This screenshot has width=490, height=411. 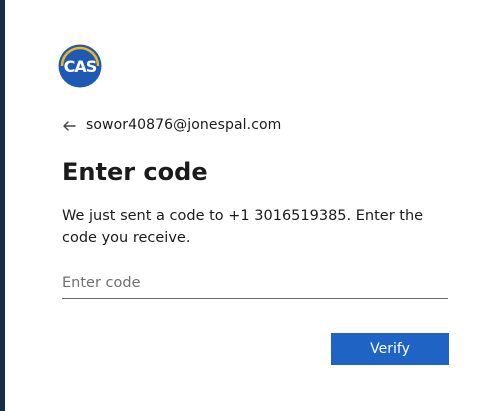 I want to click on code-input, so click(x=255, y=283).